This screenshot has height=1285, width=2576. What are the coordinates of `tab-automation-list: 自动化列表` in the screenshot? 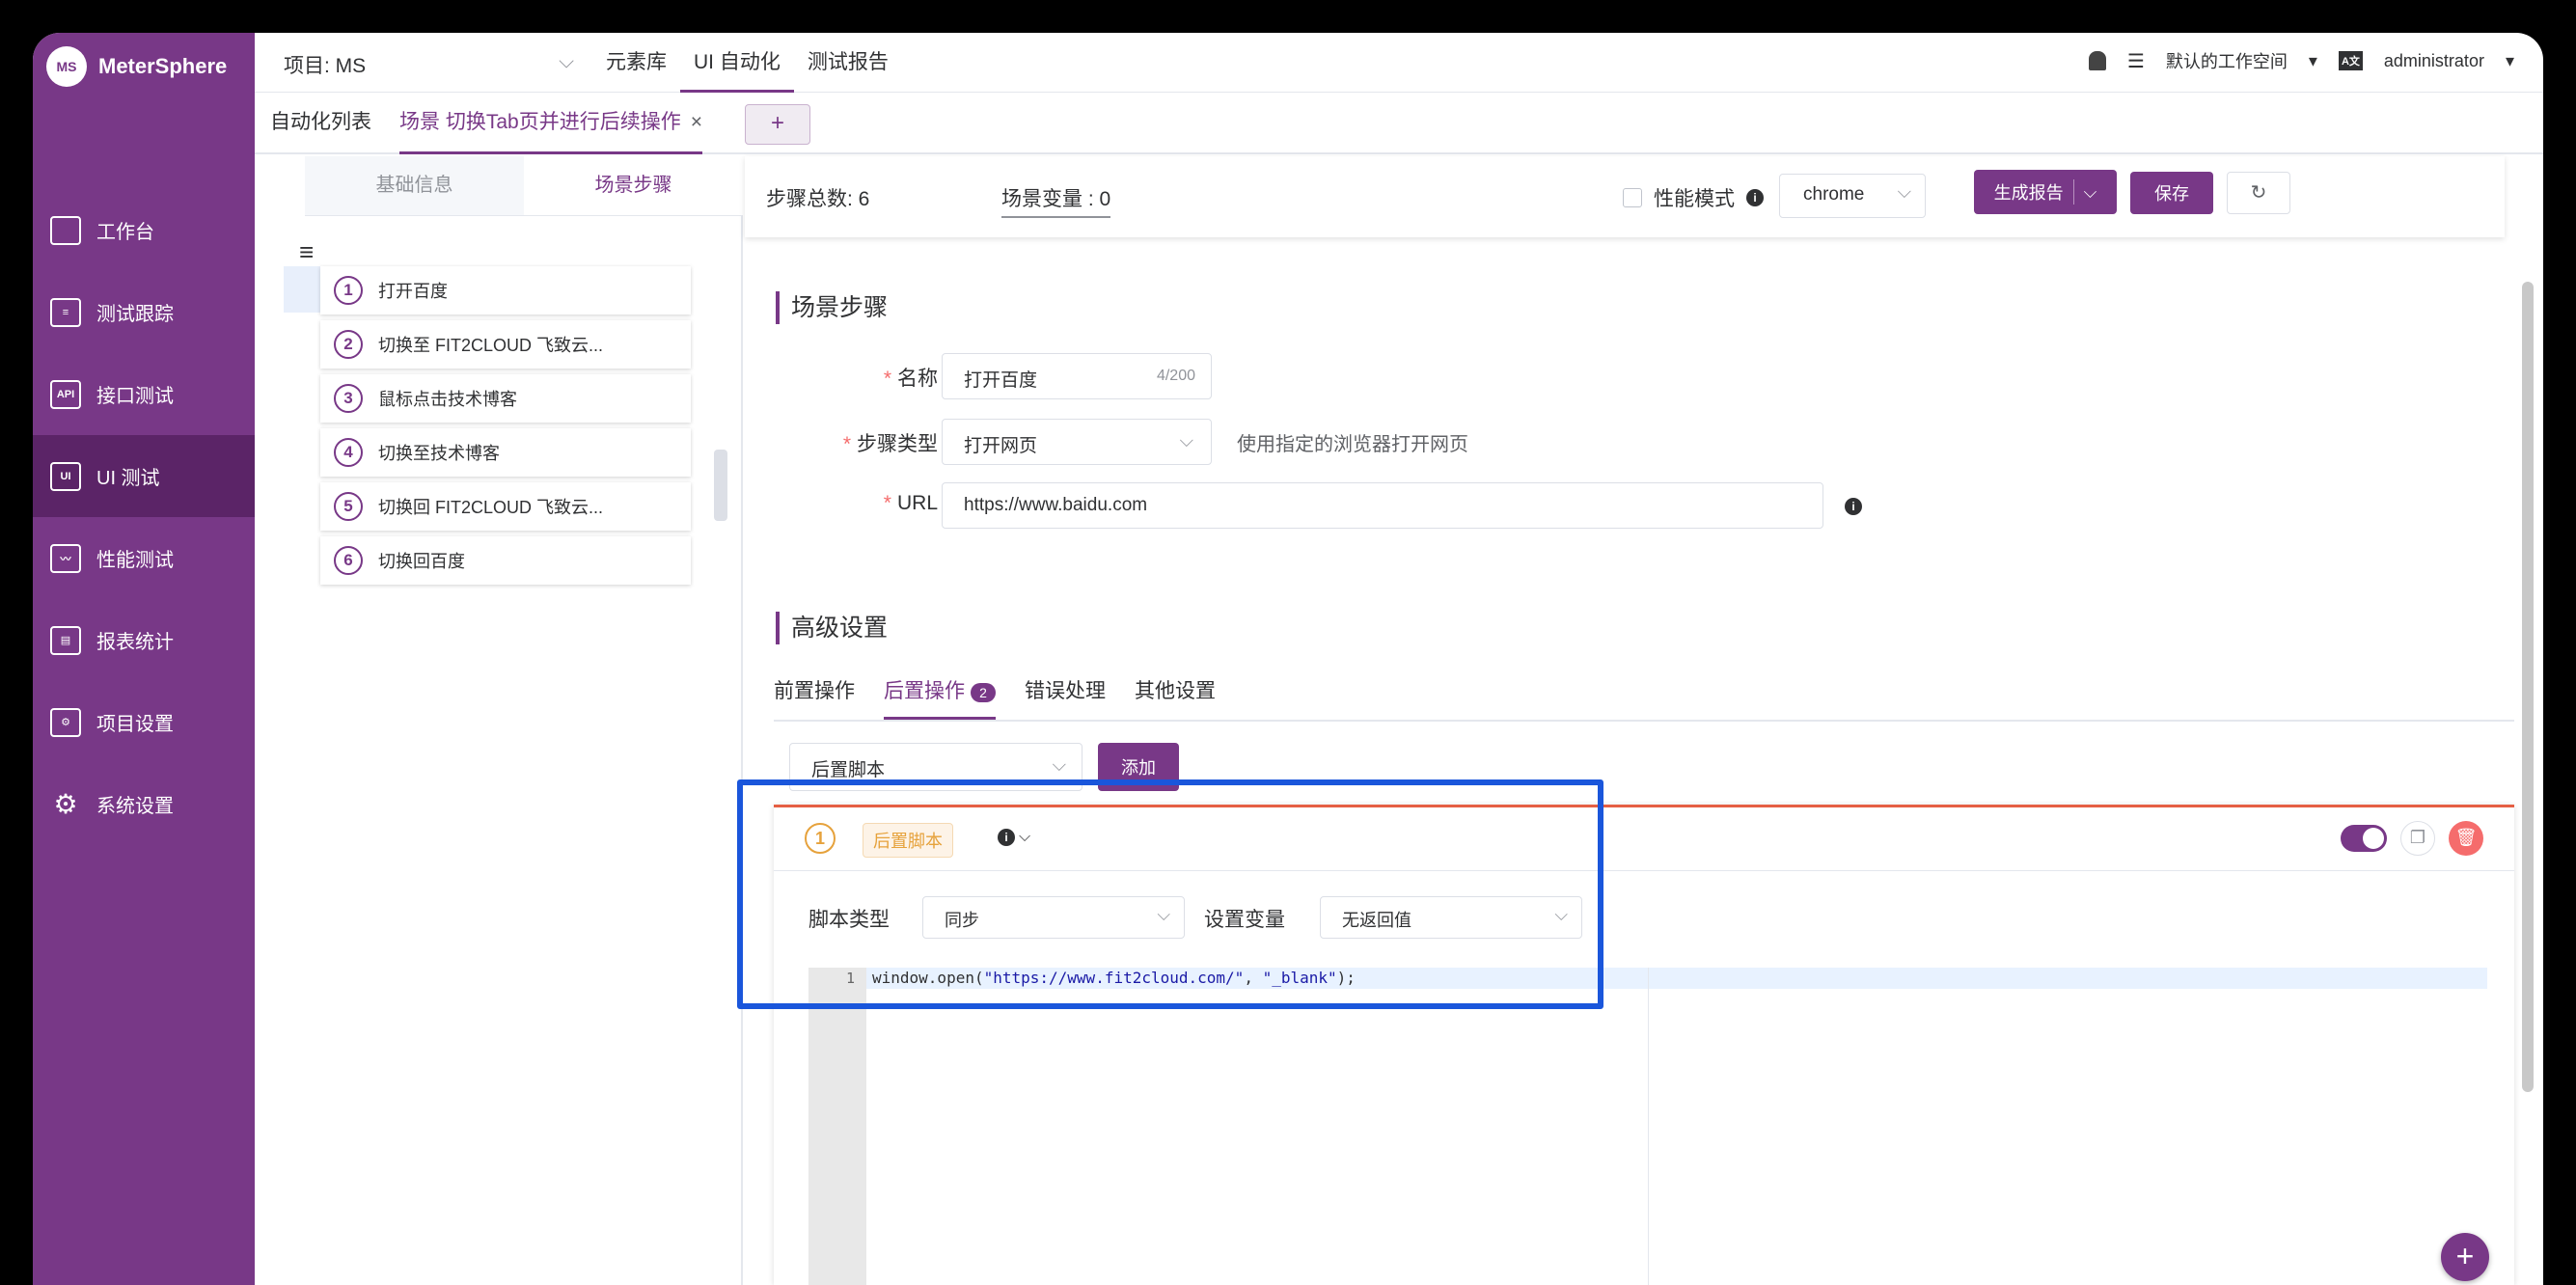 It's located at (320, 124).